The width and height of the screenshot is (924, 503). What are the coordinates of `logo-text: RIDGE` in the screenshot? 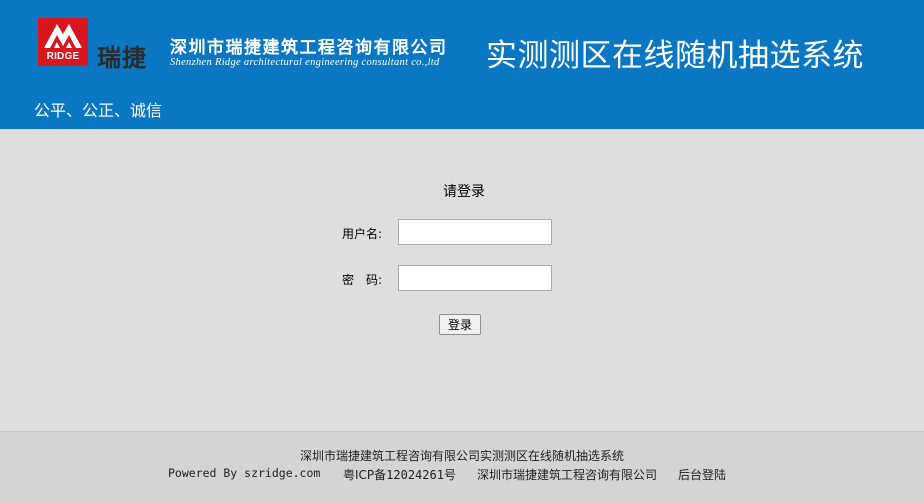 It's located at (63, 56).